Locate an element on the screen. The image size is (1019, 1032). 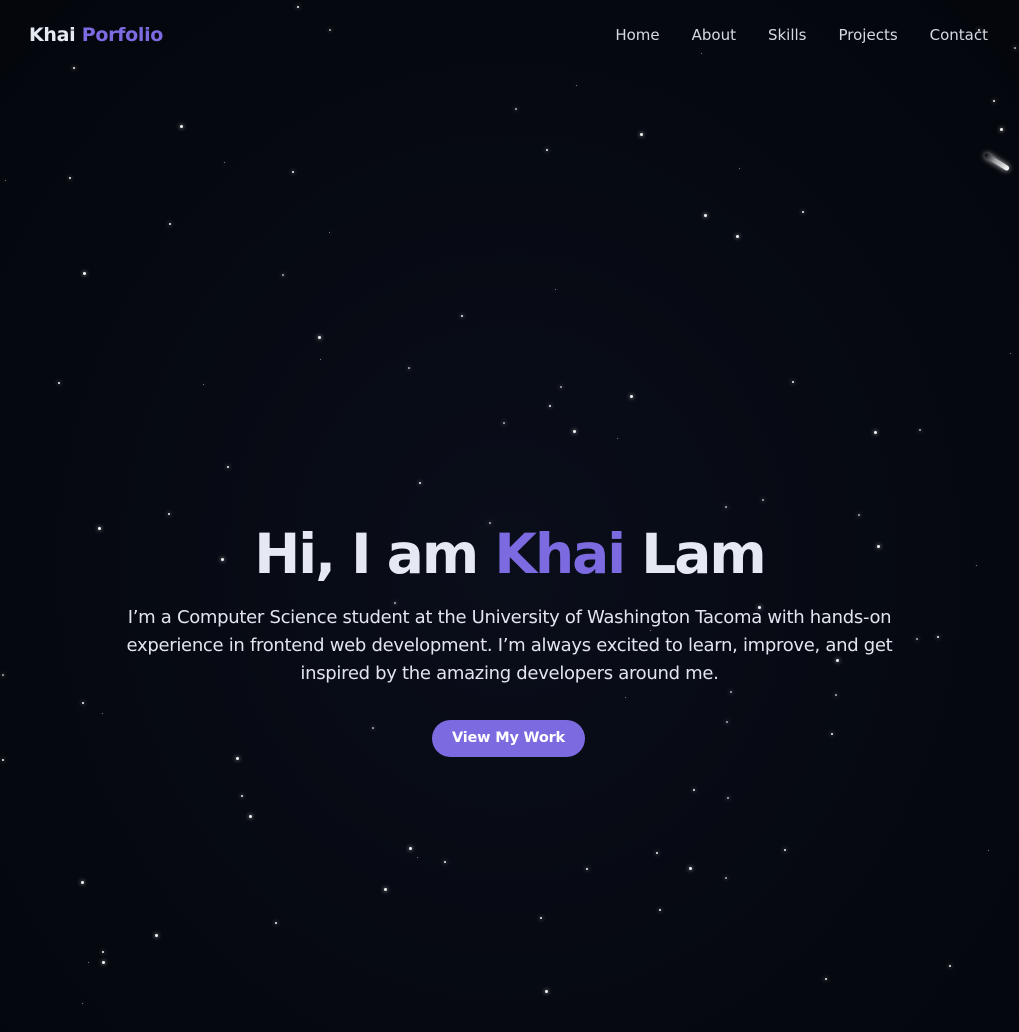
view-my-work-button: View My Work is located at coordinates (508, 738).